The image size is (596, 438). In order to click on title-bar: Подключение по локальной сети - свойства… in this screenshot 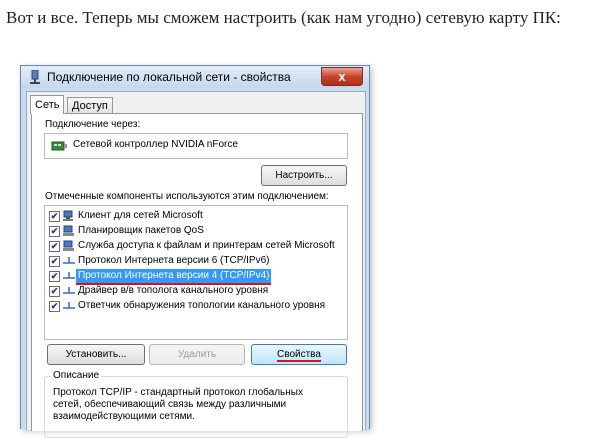, I will do `click(195, 77)`.